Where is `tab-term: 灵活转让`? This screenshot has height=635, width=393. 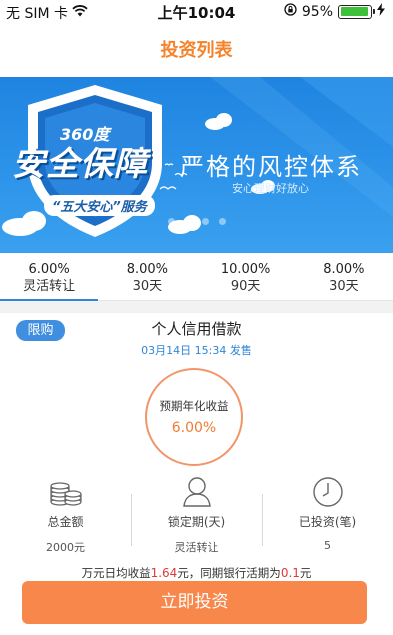 tab-term: 灵活转让 is located at coordinates (49, 286).